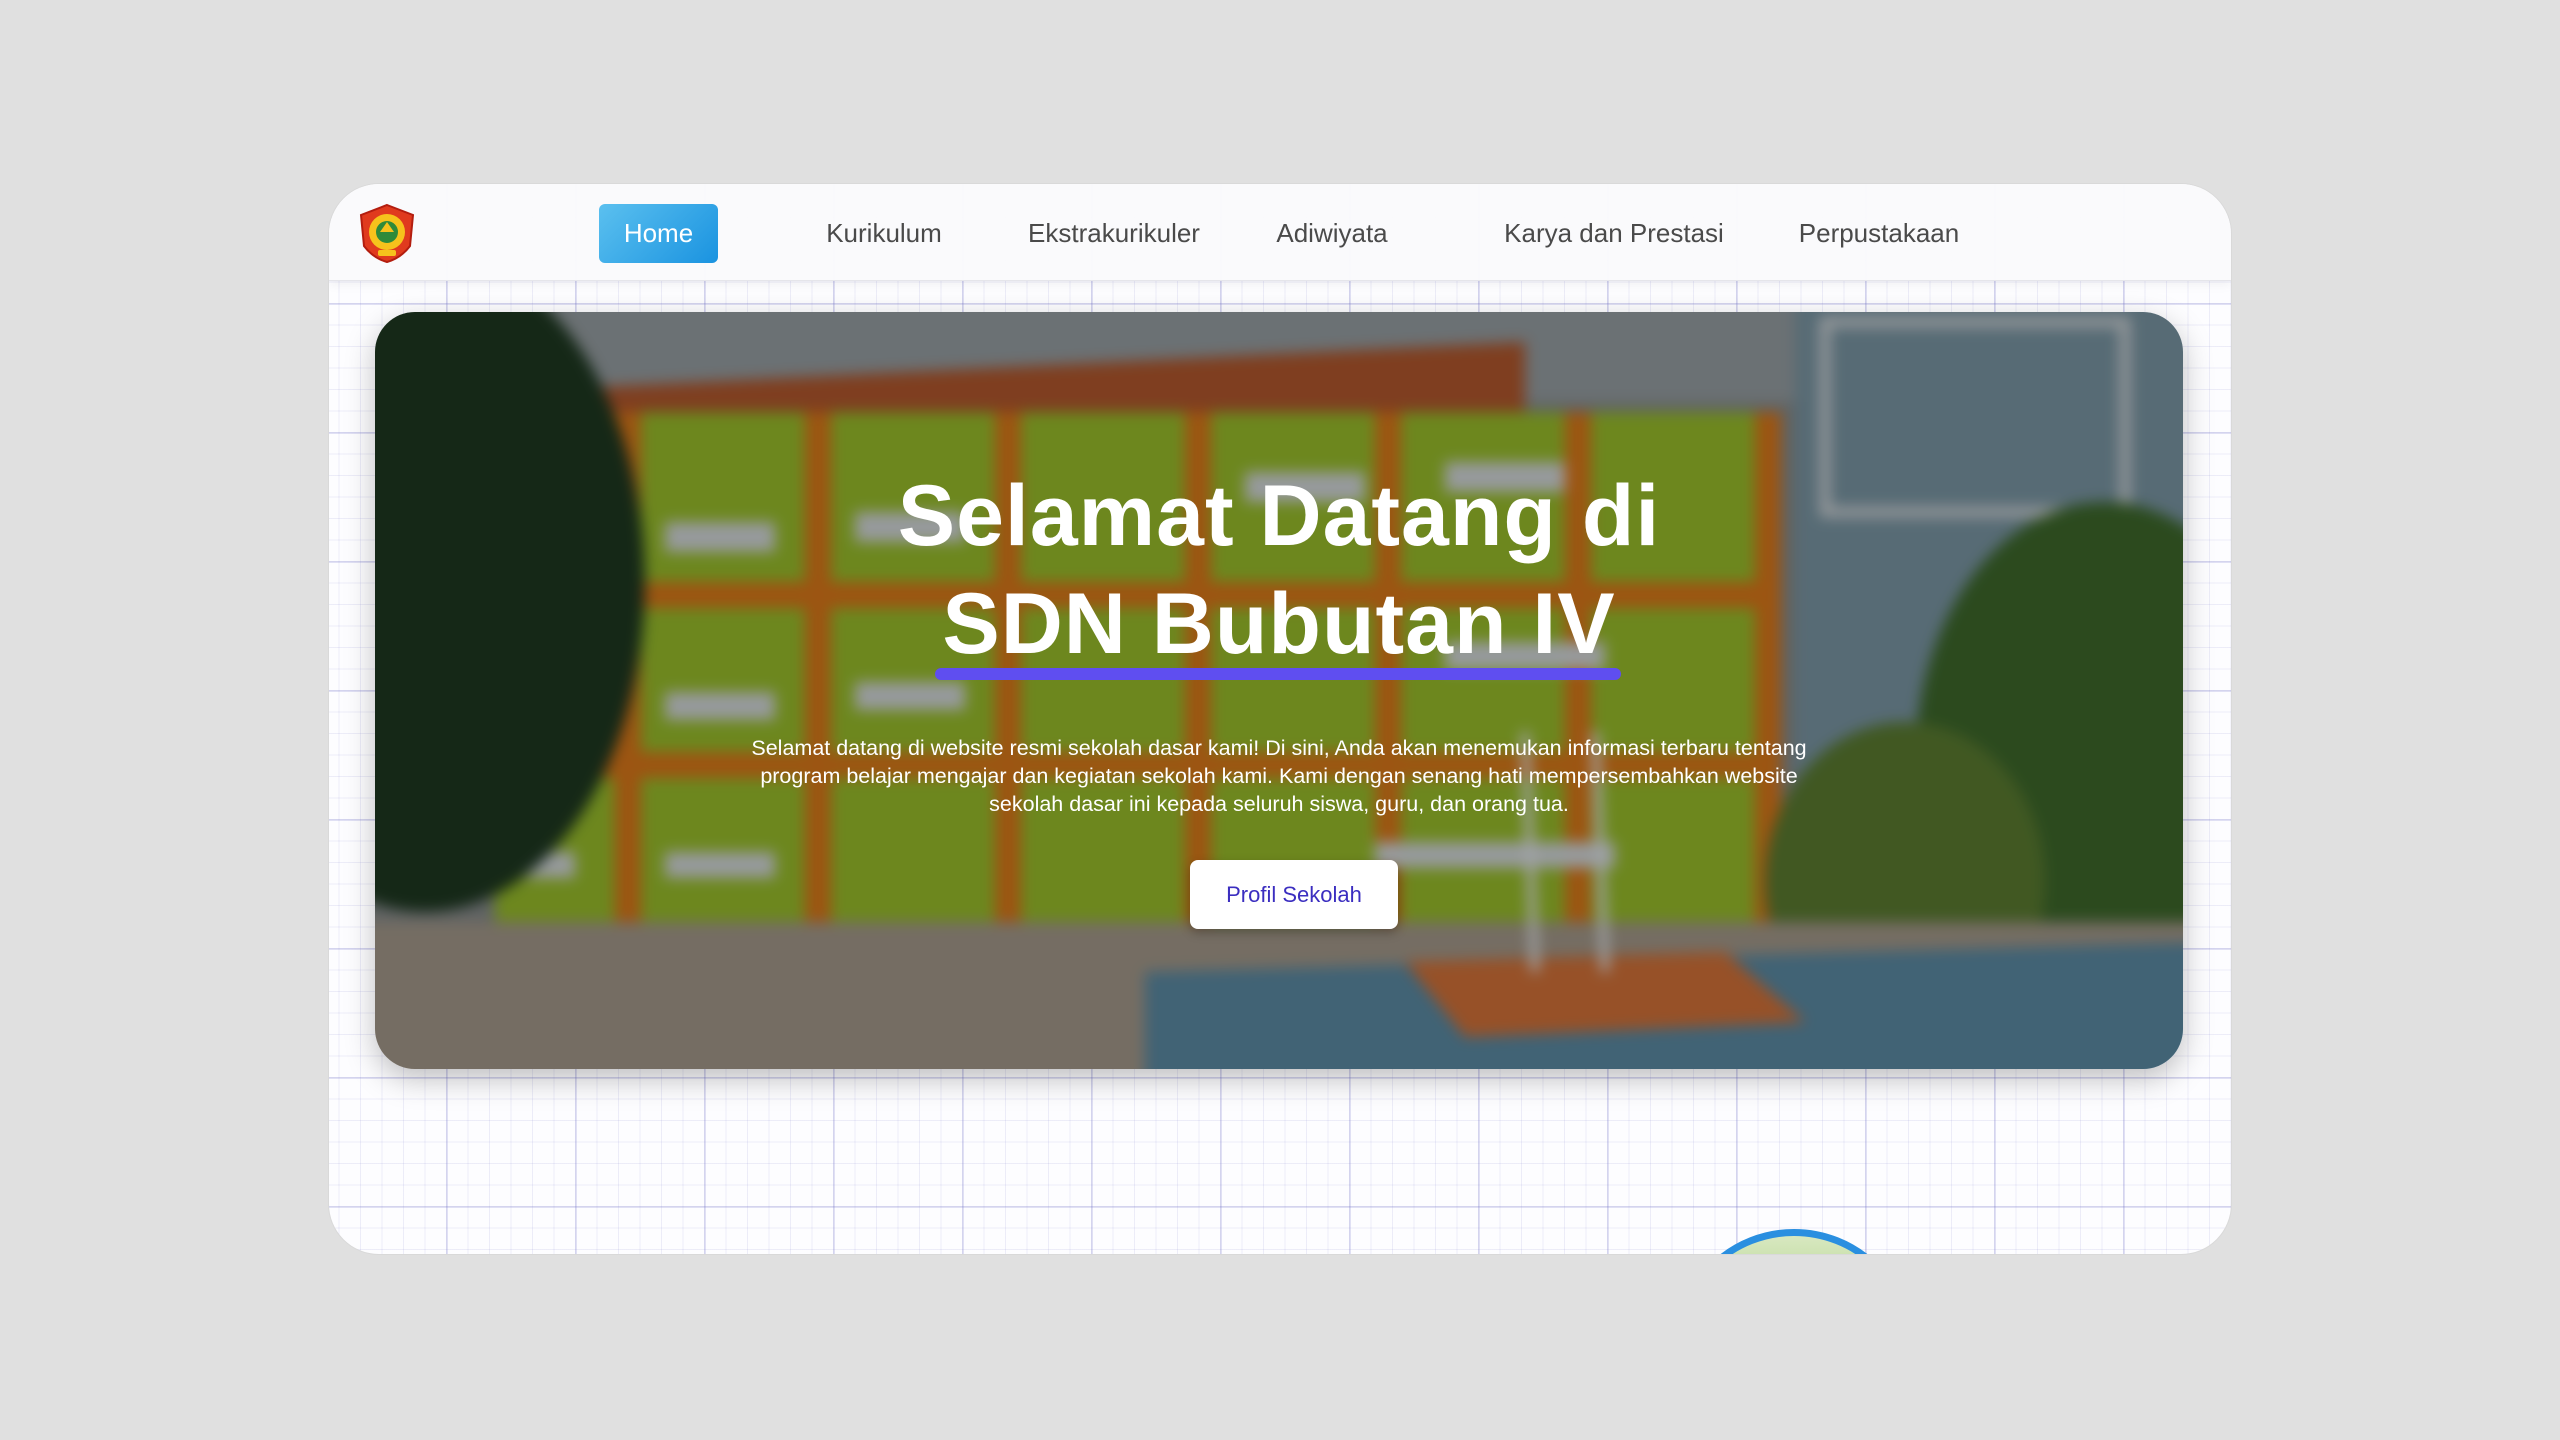 This screenshot has width=2560, height=1440. What do you see at coordinates (1279, 624) in the screenshot?
I see `hero-title-line2: SDN Bubutan IV` at bounding box center [1279, 624].